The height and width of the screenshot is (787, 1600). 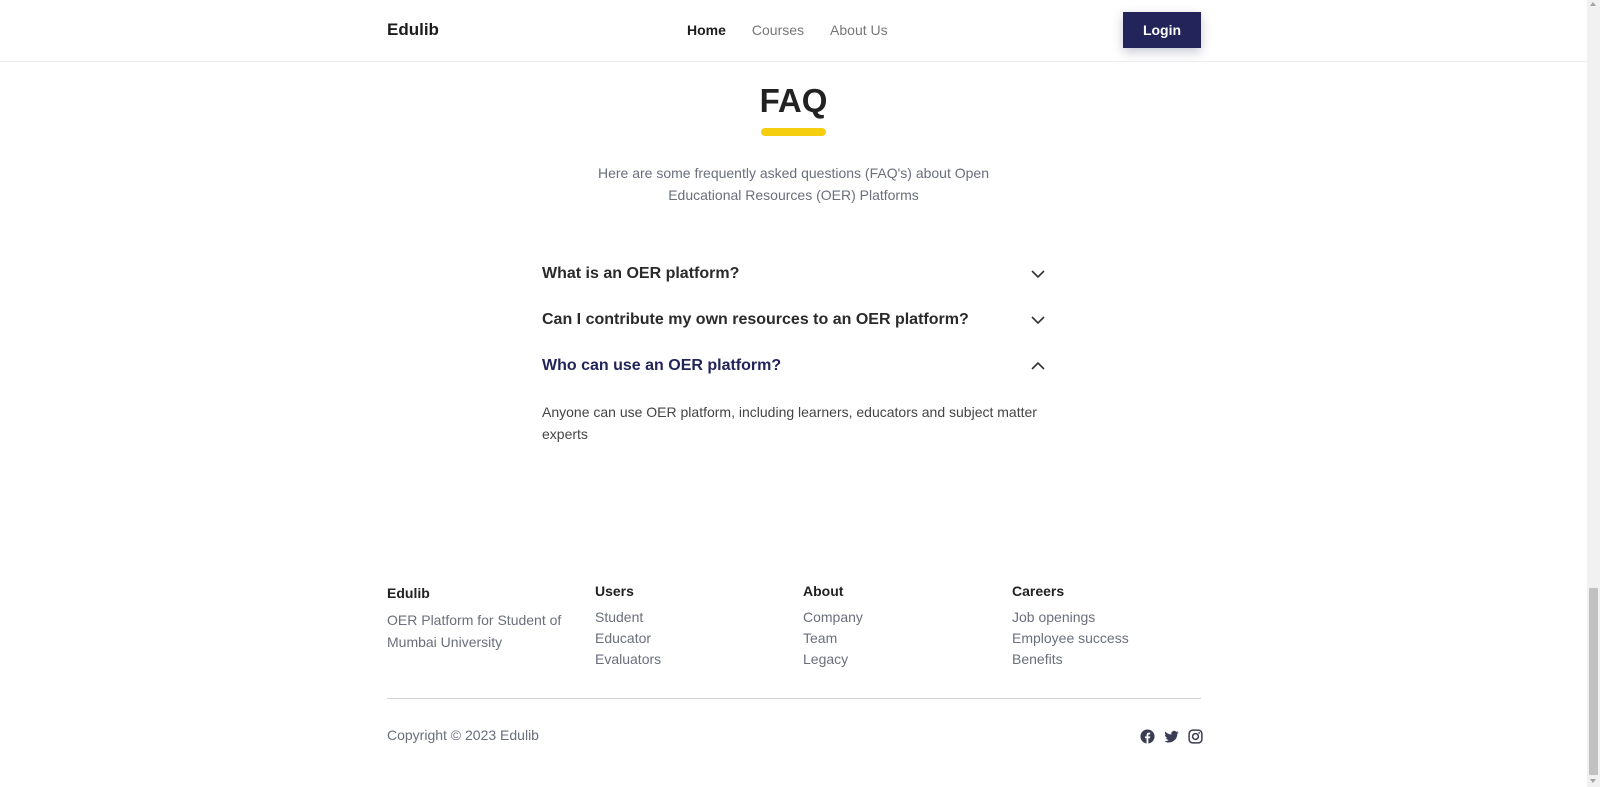 I want to click on top-navbar: Edulib Home Courses About Us Login, so click(x=793, y=31).